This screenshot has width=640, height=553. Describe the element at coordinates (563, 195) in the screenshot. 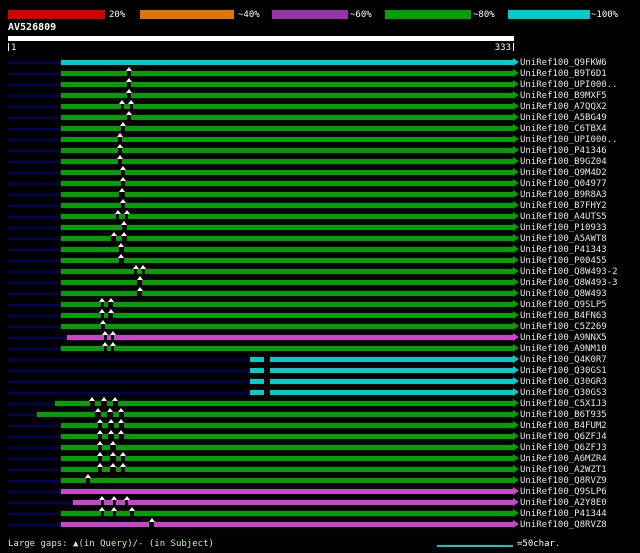

I see `hit-label: UniRef100_B9R8A3` at that location.